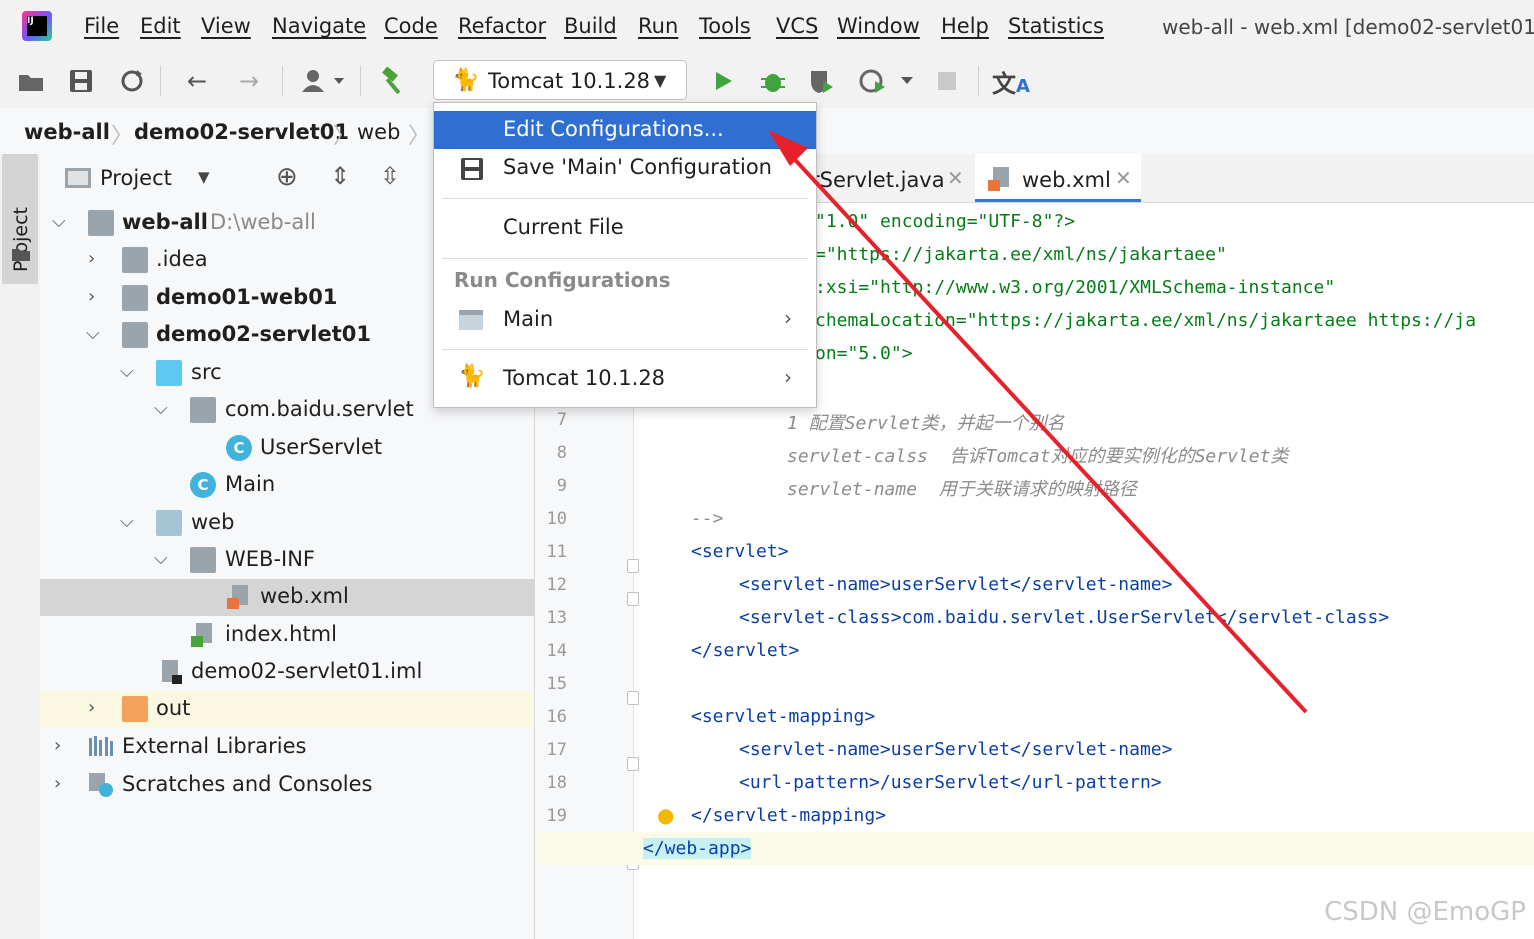 The height and width of the screenshot is (939, 1534). I want to click on back-arrow-icon: ←, so click(197, 81).